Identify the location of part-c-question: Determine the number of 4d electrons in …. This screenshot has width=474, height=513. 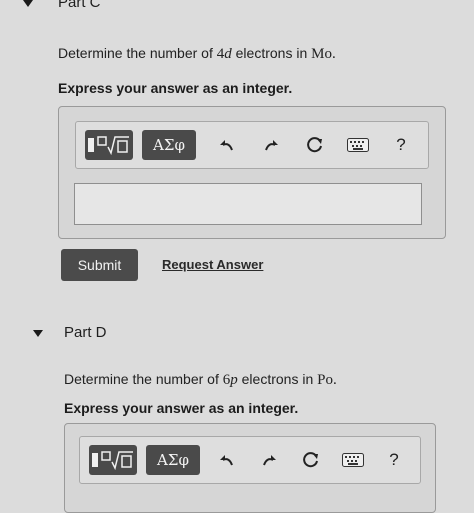
(197, 54).